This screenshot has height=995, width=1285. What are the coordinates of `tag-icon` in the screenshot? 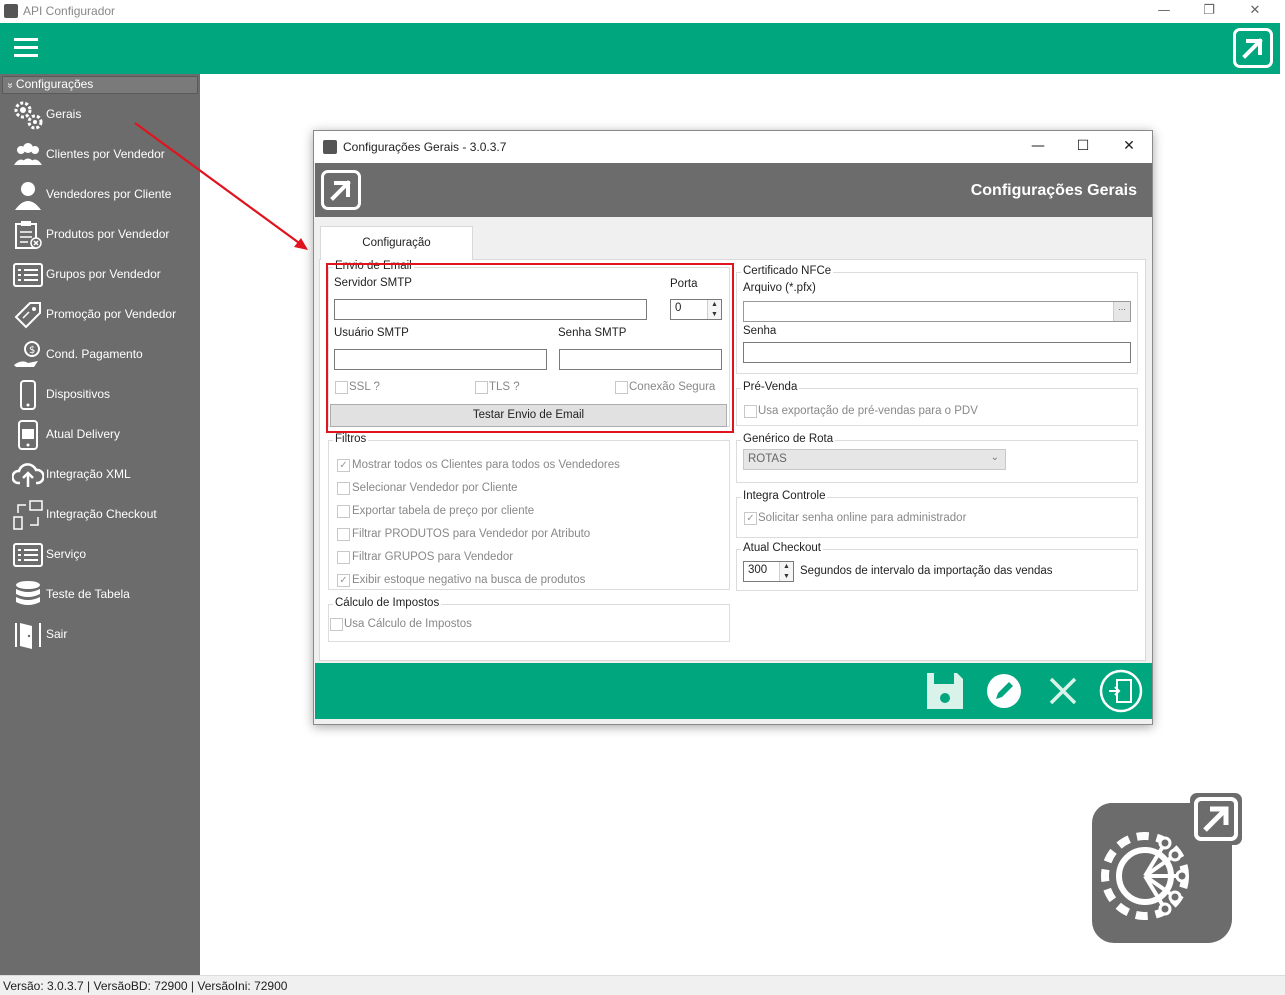 It's located at (27, 315).